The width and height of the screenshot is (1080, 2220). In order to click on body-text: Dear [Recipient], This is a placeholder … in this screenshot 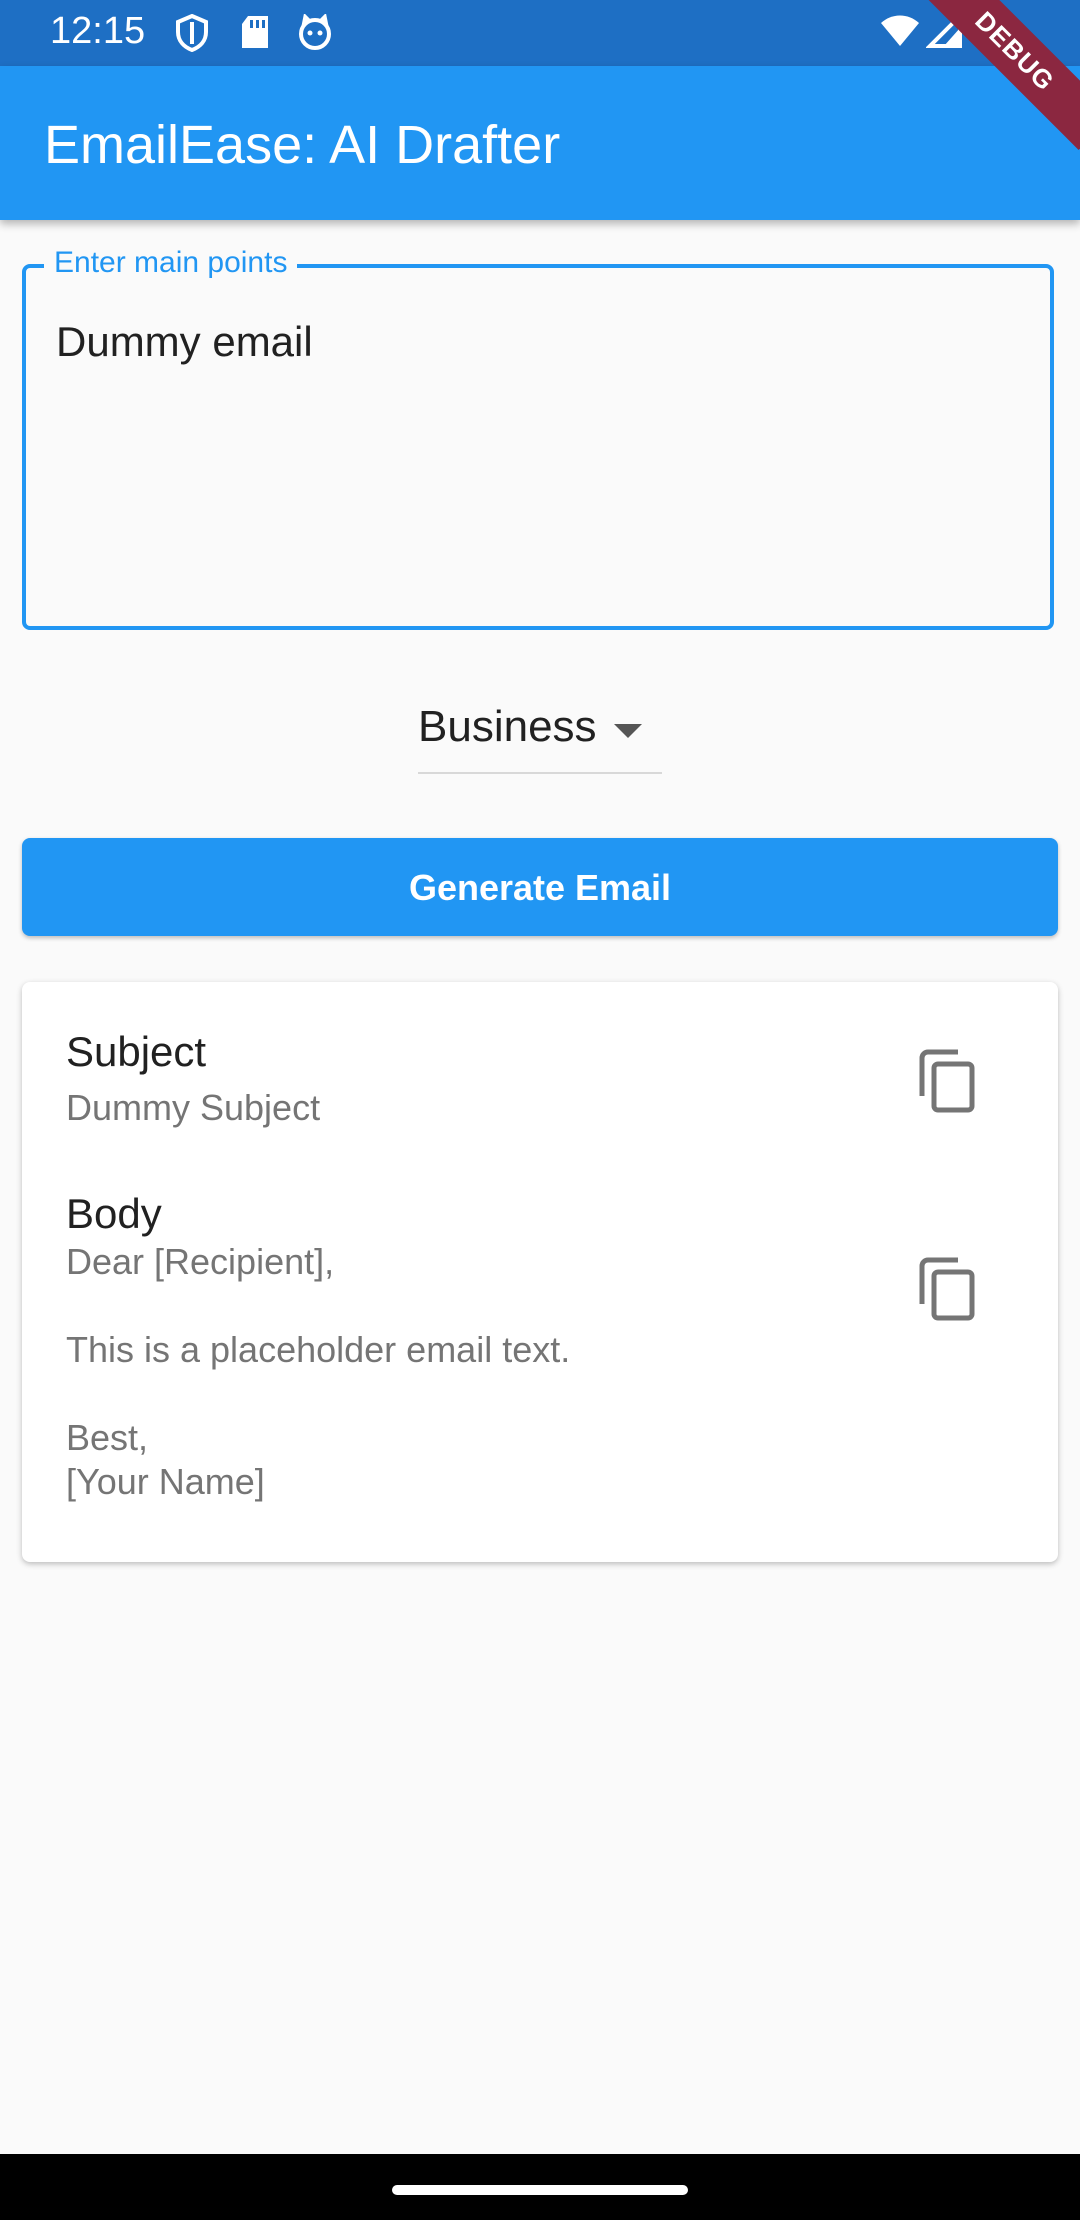, I will do `click(318, 1371)`.